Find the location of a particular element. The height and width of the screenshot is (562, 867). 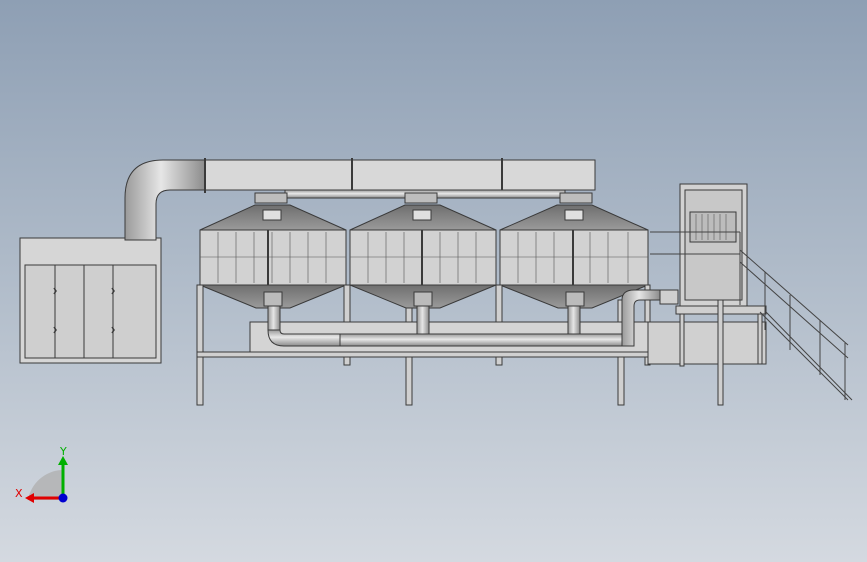

coordinate-triad: Y X is located at coordinates (41, 474).